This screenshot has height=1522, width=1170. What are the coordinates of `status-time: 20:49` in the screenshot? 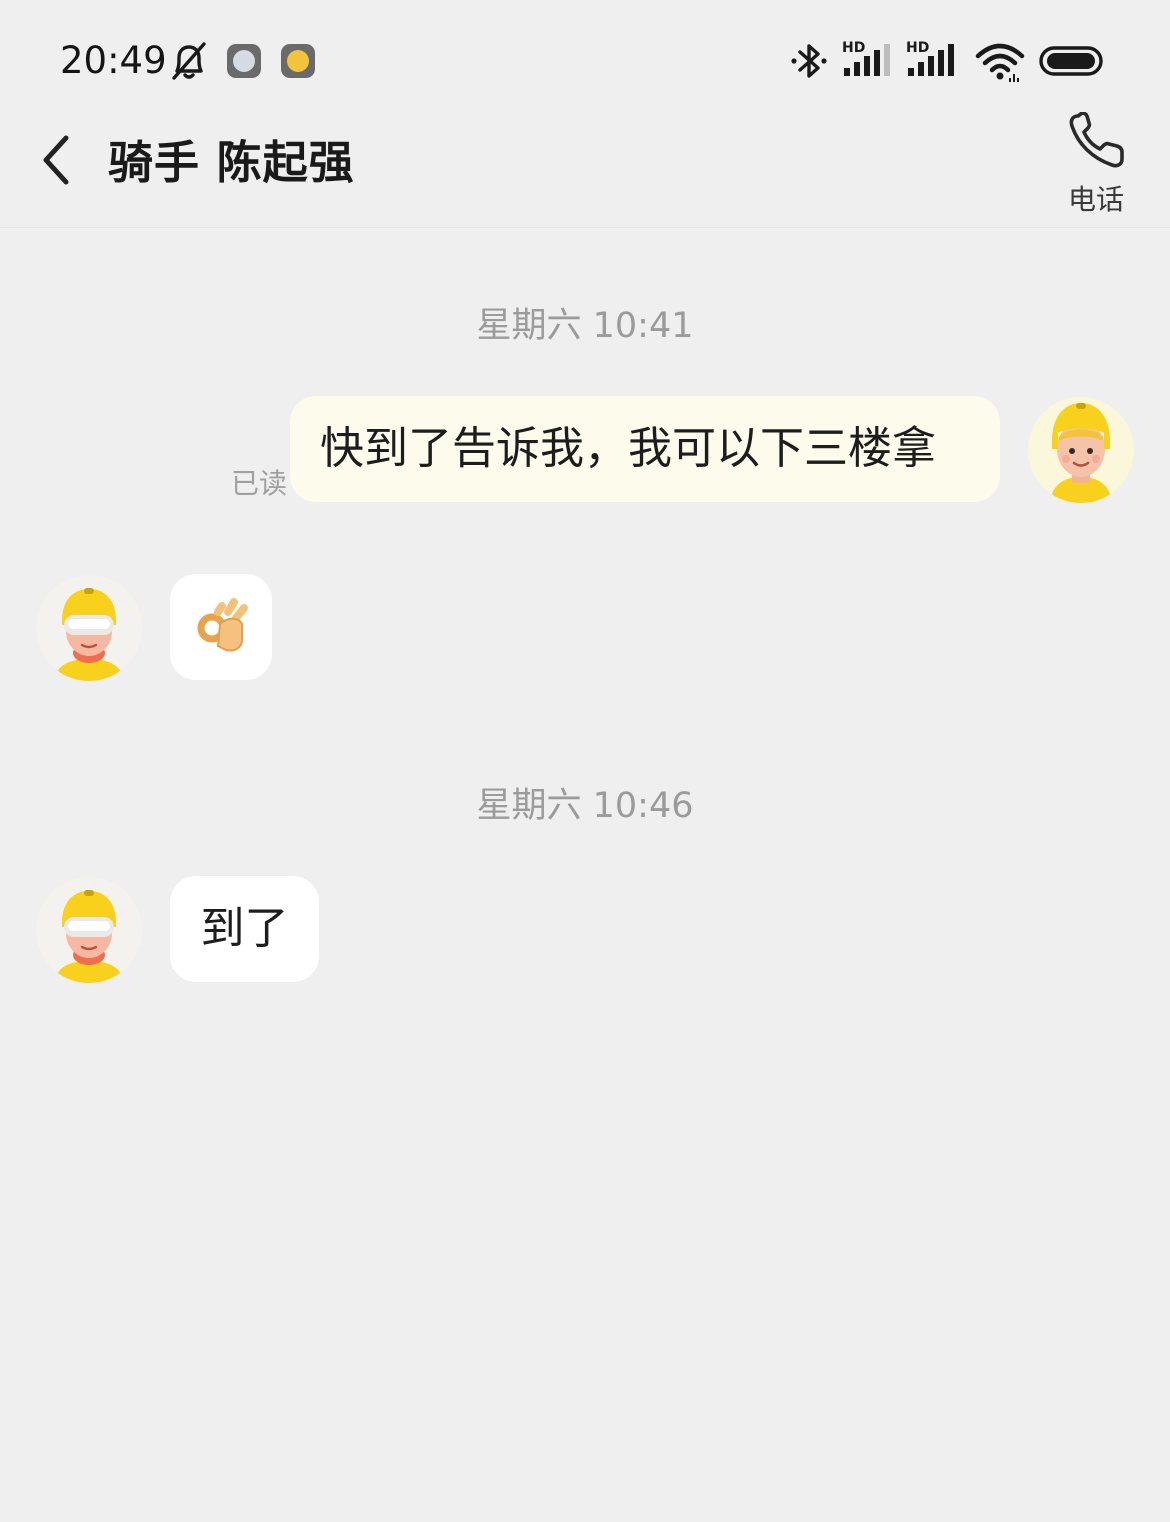 It's located at (113, 60).